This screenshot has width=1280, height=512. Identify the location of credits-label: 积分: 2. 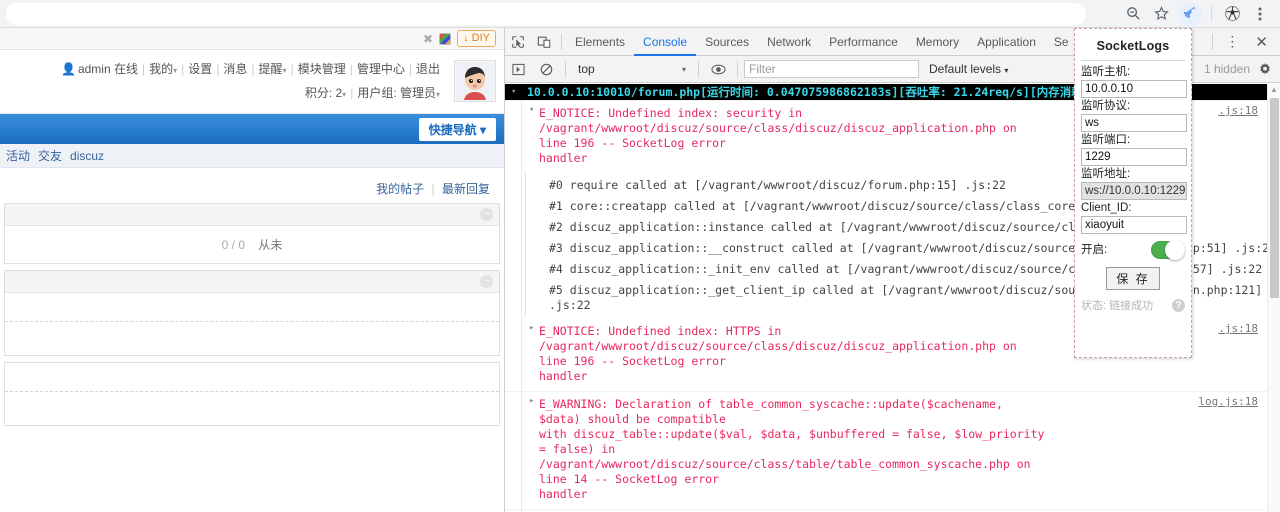
(323, 93).